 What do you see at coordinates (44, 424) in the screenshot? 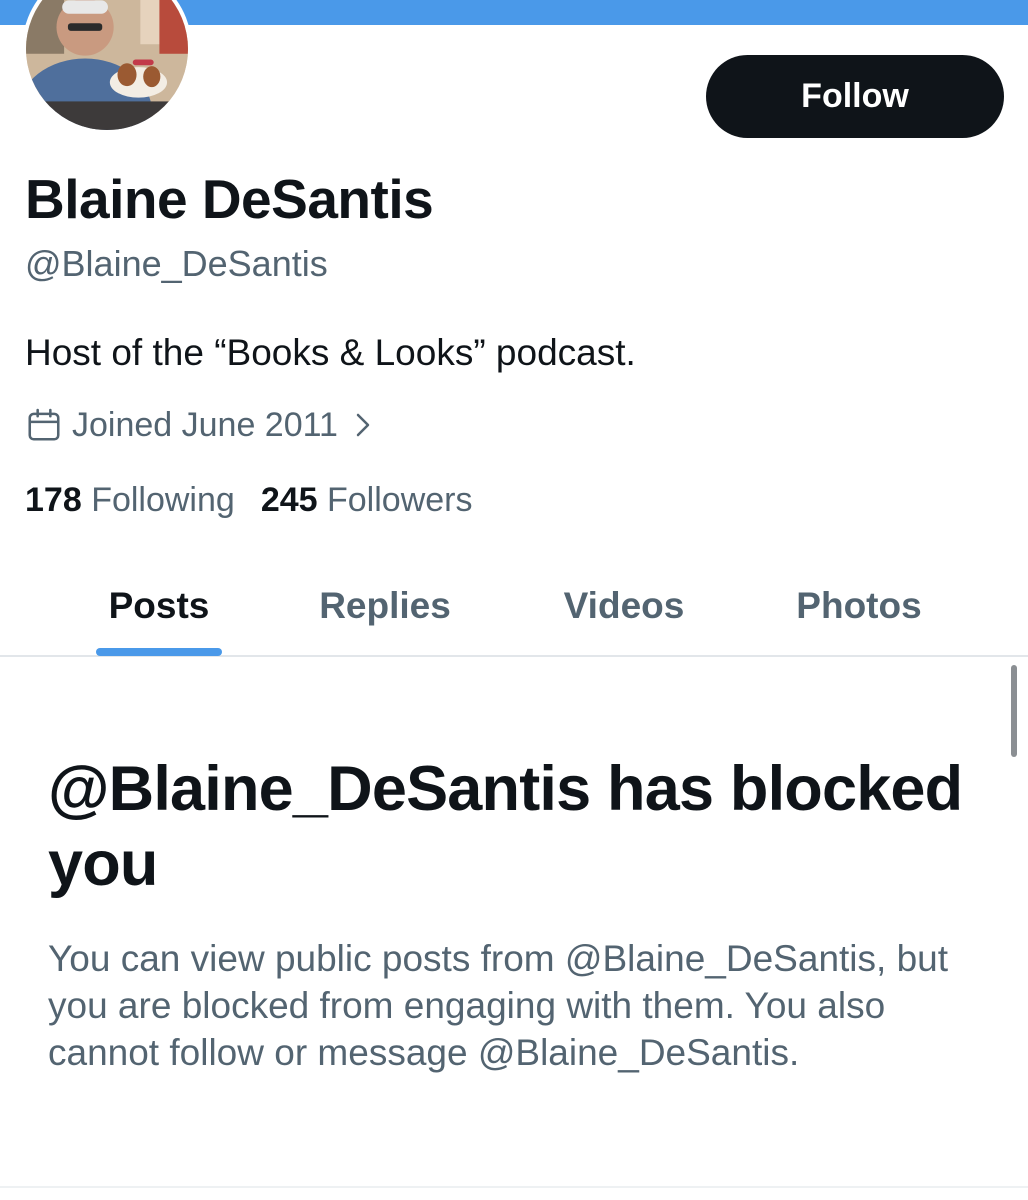
I see `calendar-icon` at bounding box center [44, 424].